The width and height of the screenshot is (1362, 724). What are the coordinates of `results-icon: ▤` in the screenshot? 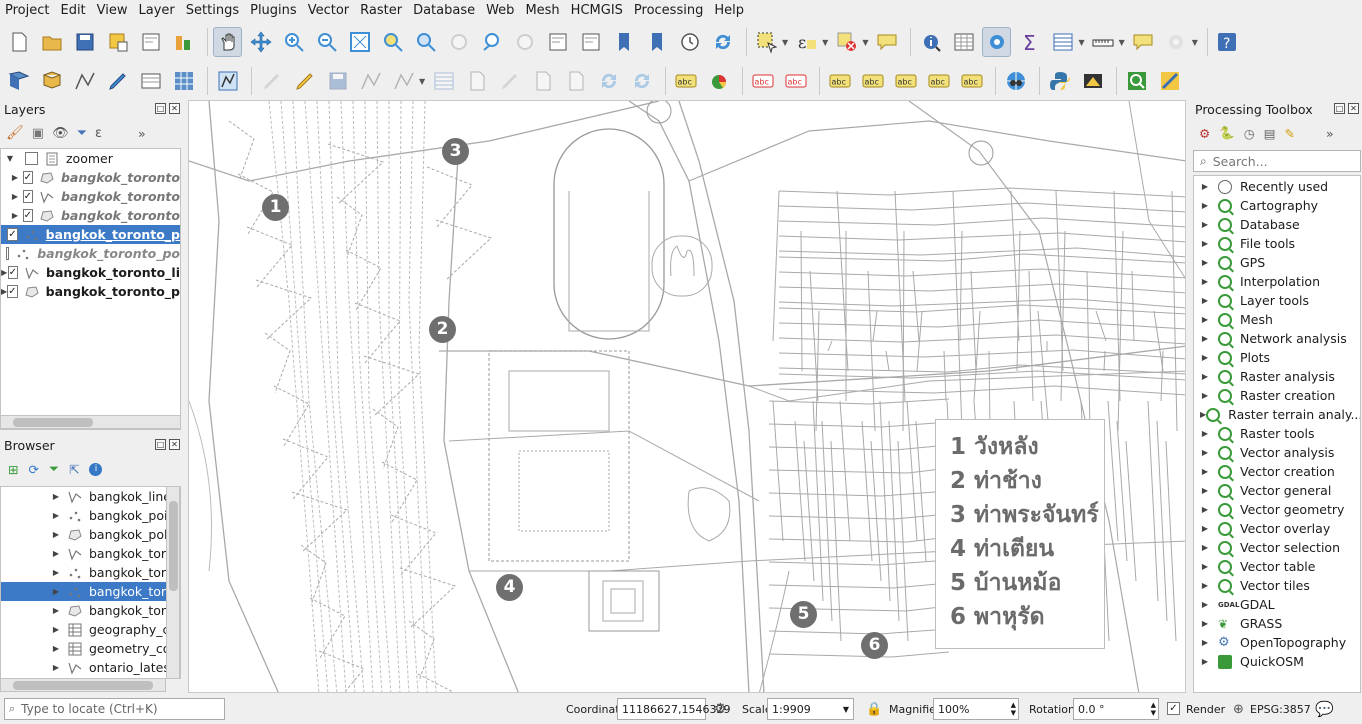 It's located at (1270, 133).